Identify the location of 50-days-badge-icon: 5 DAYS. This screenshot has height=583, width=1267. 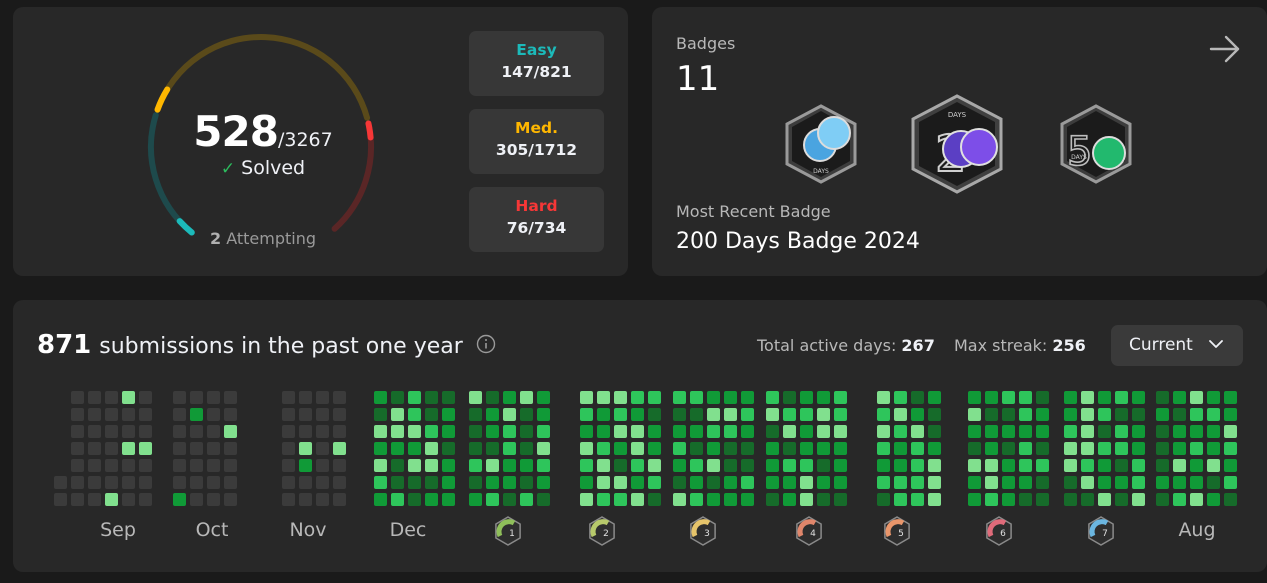
(1096, 144).